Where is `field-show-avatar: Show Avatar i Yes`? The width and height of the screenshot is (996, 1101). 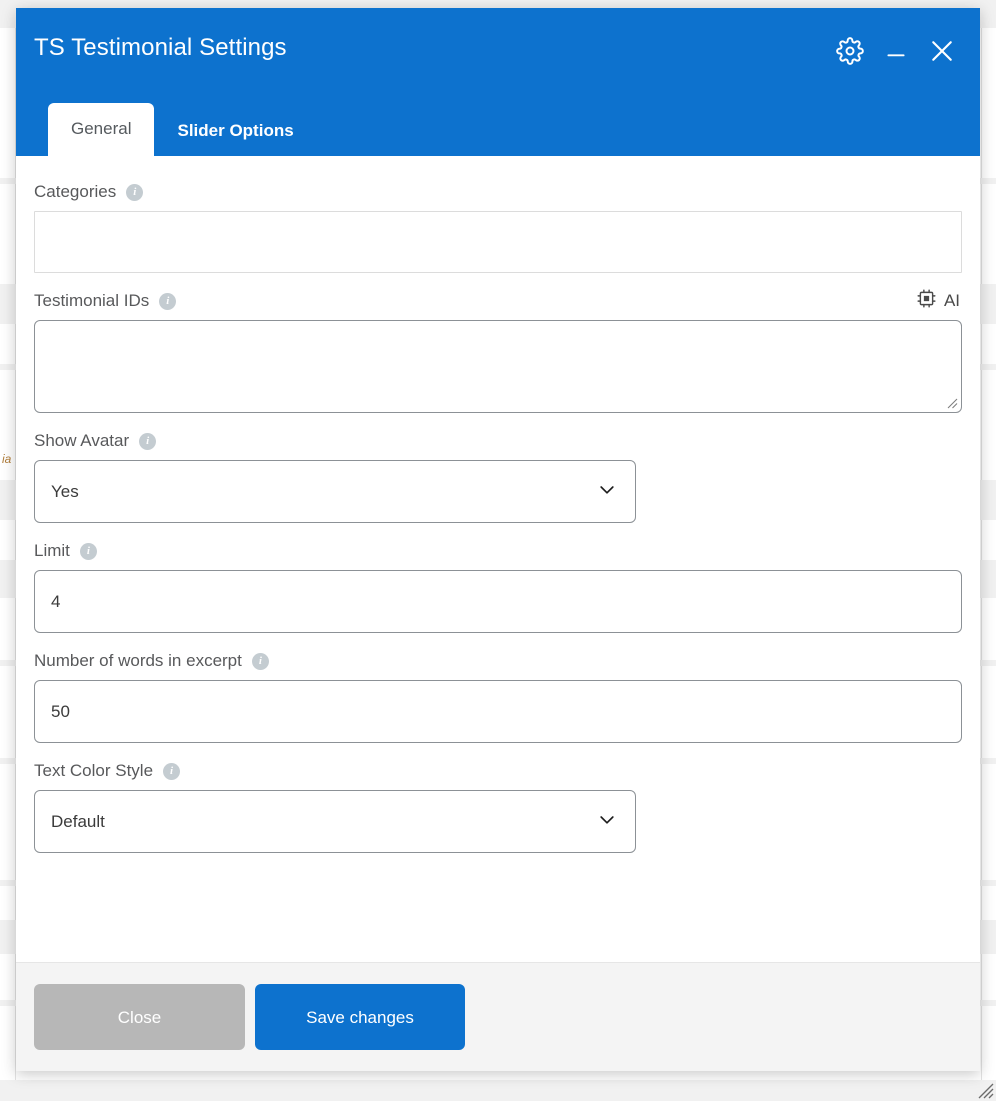
field-show-avatar: Show Avatar i Yes is located at coordinates (498, 477).